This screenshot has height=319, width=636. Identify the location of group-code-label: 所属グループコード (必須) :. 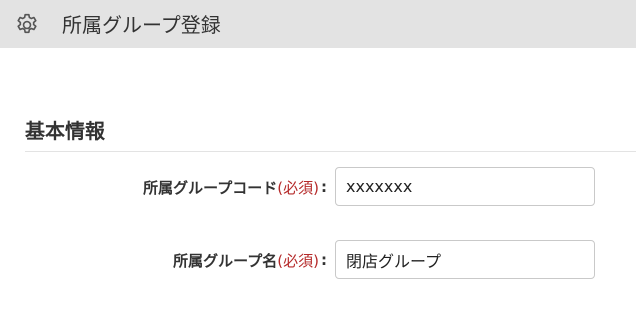
(235, 187).